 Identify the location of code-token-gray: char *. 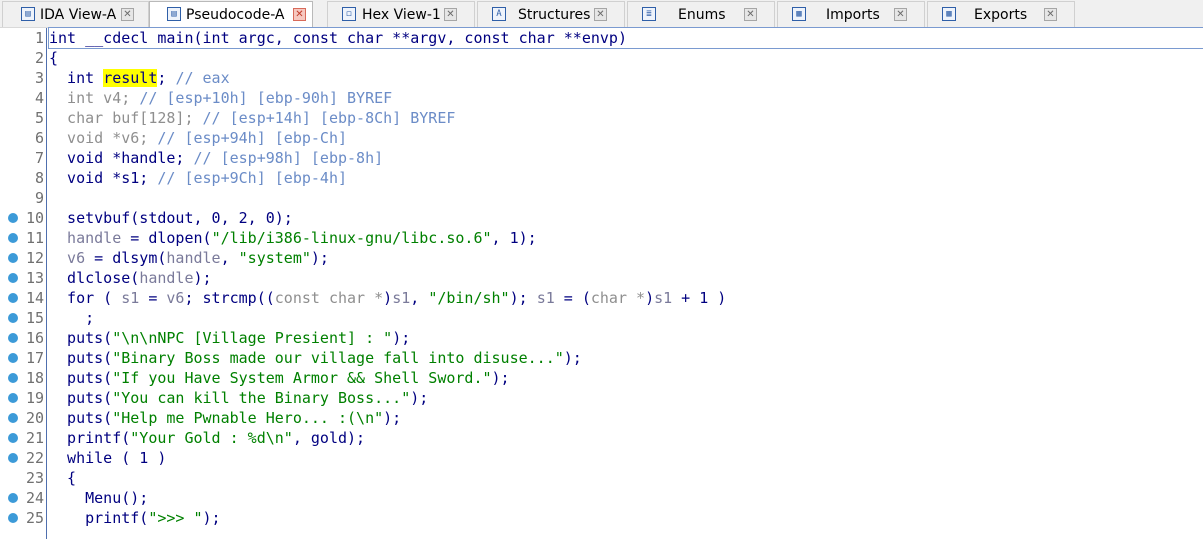
(618, 298).